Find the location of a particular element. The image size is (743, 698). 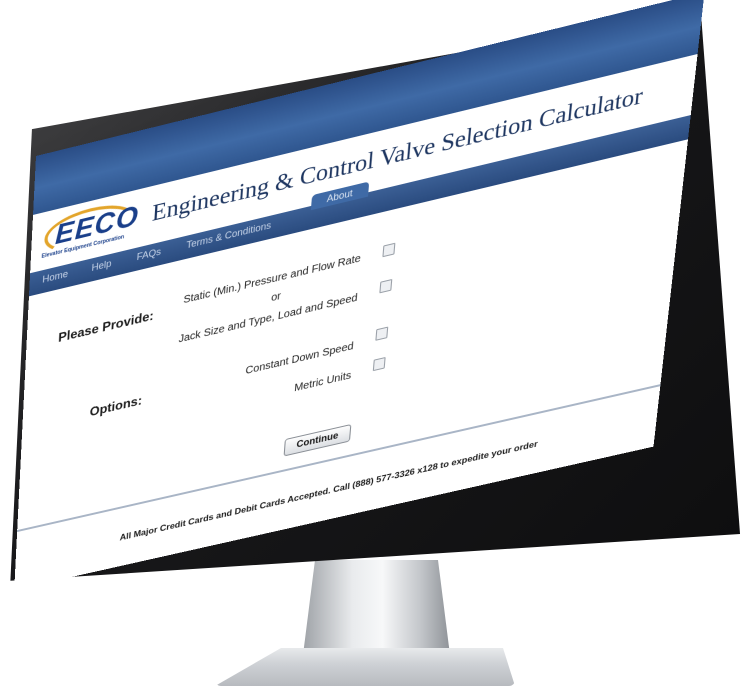

please-provide-heading: Please Provide: is located at coordinates (106, 327).